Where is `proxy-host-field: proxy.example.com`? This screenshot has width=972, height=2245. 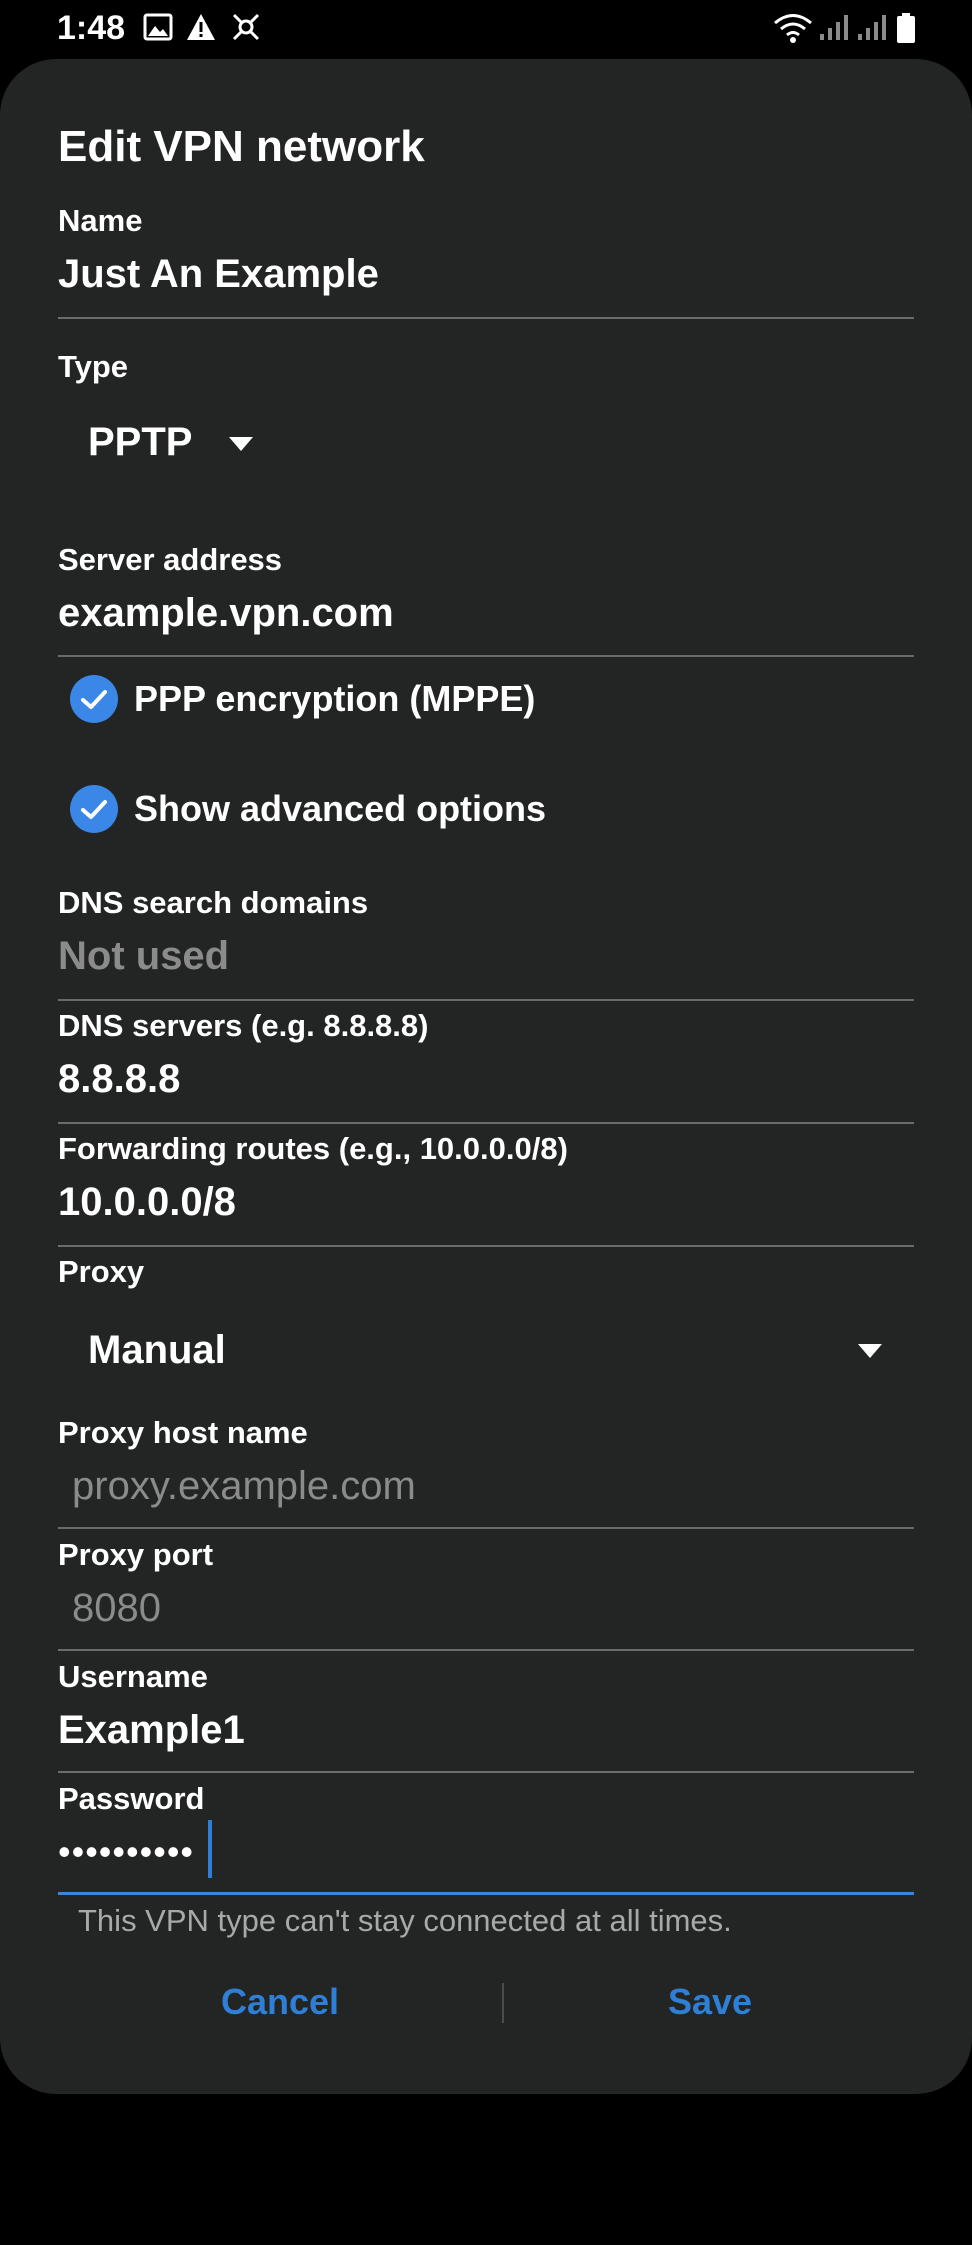
proxy-host-field: proxy.example.com is located at coordinates (244, 1486).